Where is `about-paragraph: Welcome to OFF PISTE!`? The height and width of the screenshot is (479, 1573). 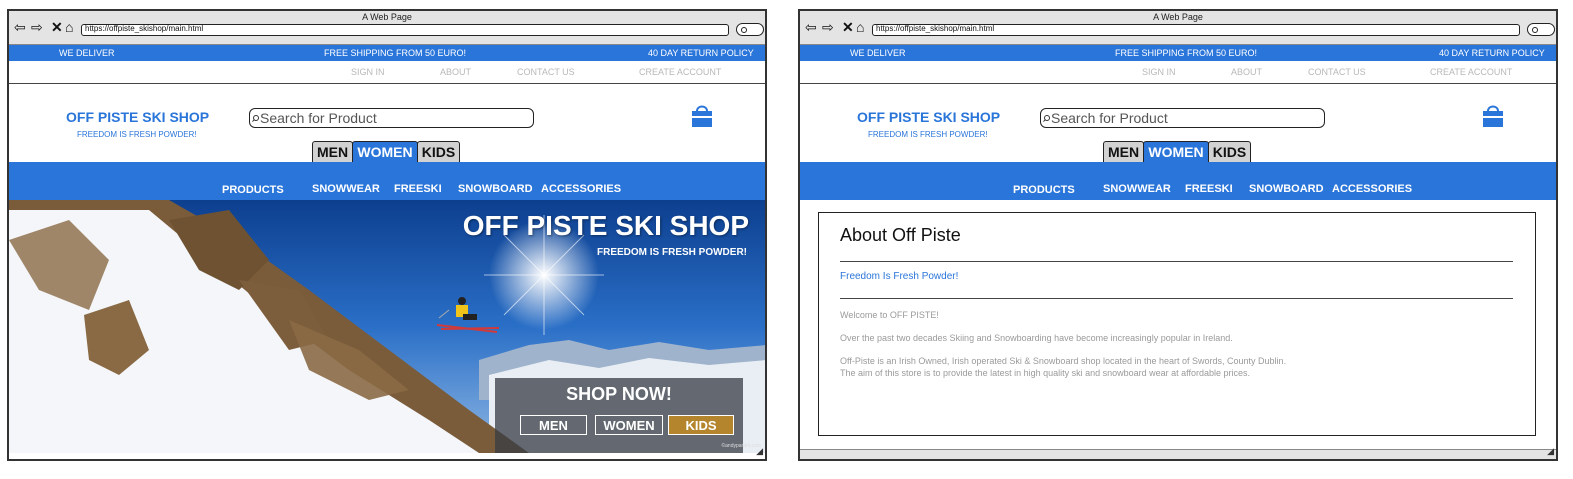
about-paragraph: Welcome to OFF PISTE! is located at coordinates (889, 315).